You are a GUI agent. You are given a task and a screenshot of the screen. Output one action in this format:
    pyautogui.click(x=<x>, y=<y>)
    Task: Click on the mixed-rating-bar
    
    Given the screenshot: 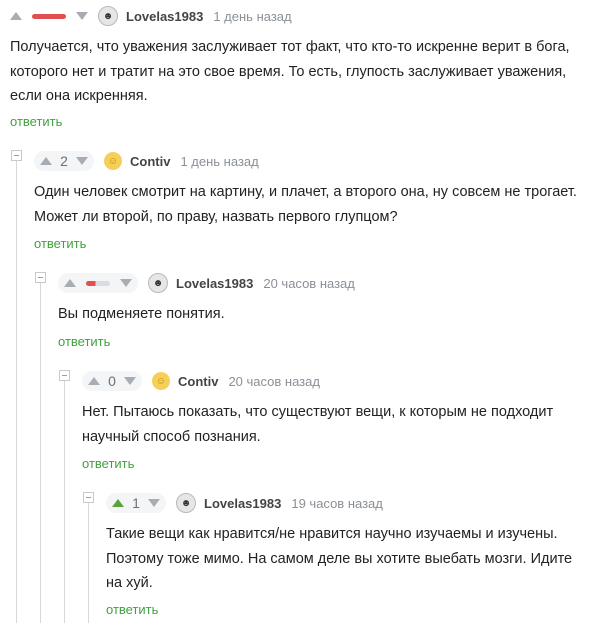 What is the action you would take?
    pyautogui.click(x=98, y=283)
    